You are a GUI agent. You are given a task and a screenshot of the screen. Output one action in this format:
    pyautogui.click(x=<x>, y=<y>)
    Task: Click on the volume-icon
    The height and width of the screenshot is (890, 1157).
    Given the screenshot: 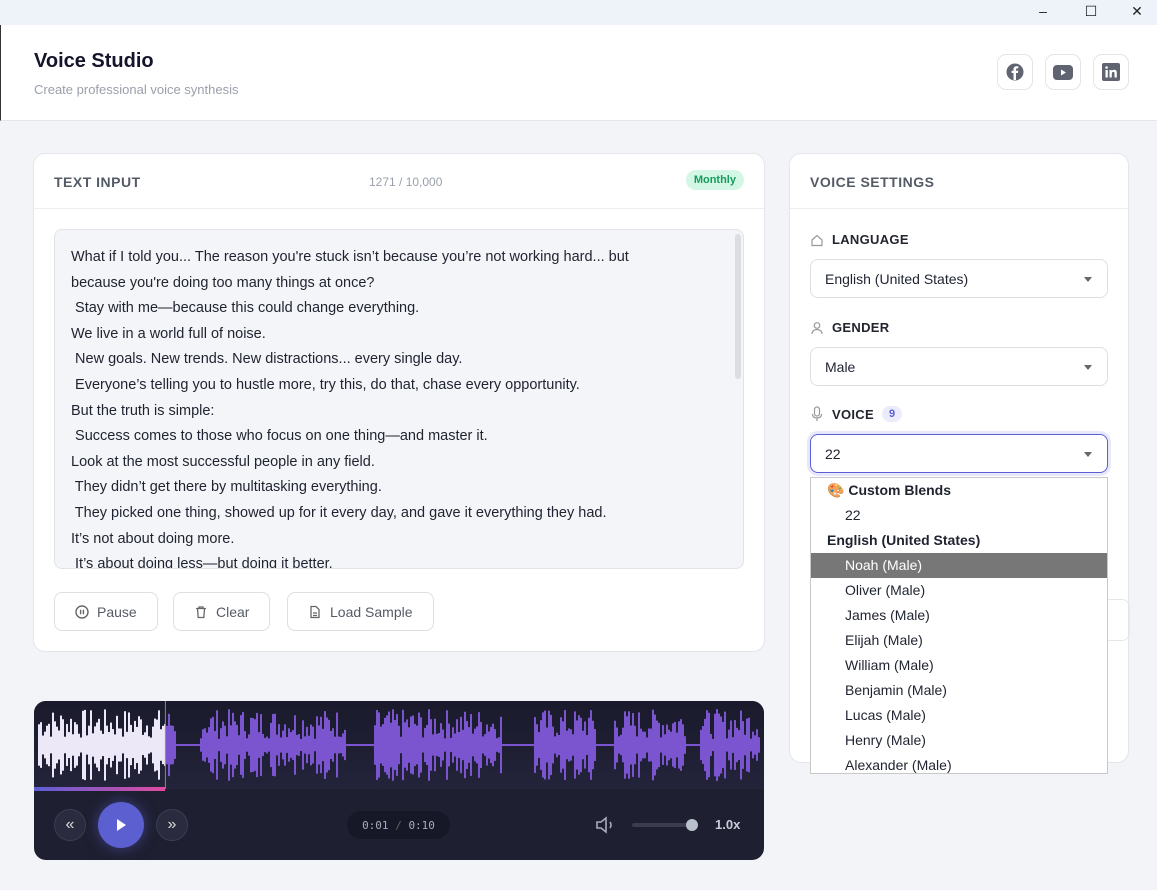 What is the action you would take?
    pyautogui.click(x=606, y=825)
    